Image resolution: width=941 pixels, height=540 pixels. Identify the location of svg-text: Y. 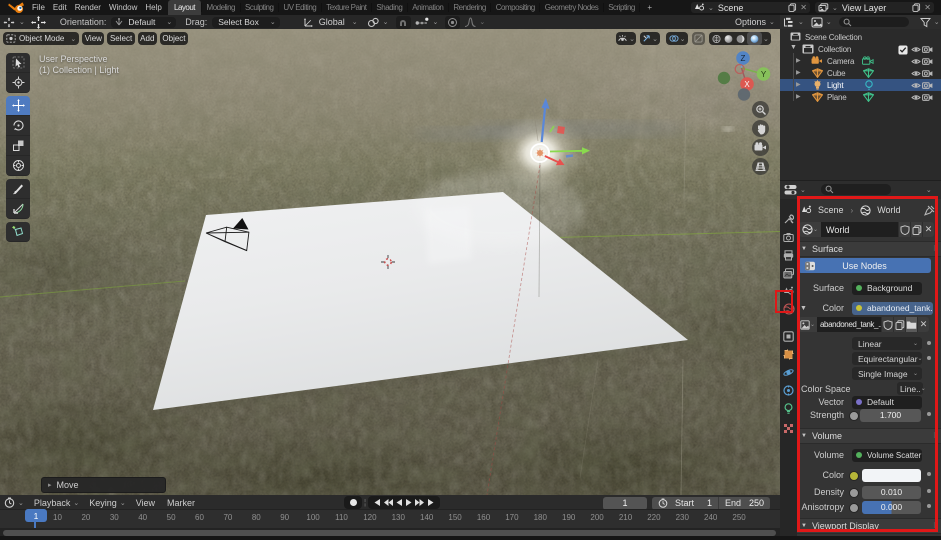
(764, 74).